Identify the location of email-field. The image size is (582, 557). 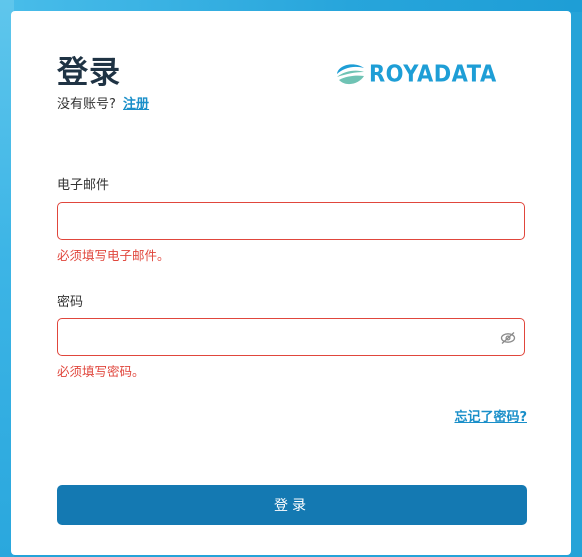
(291, 221).